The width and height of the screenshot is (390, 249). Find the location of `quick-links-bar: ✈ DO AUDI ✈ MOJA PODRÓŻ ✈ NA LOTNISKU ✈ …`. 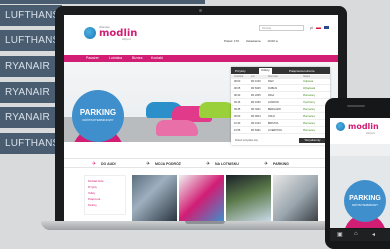

quick-links-bar: ✈ DO AUDI ✈ MOJA PODRÓŻ ✈ NA LOTNISKU ✈ … is located at coordinates (201, 163).